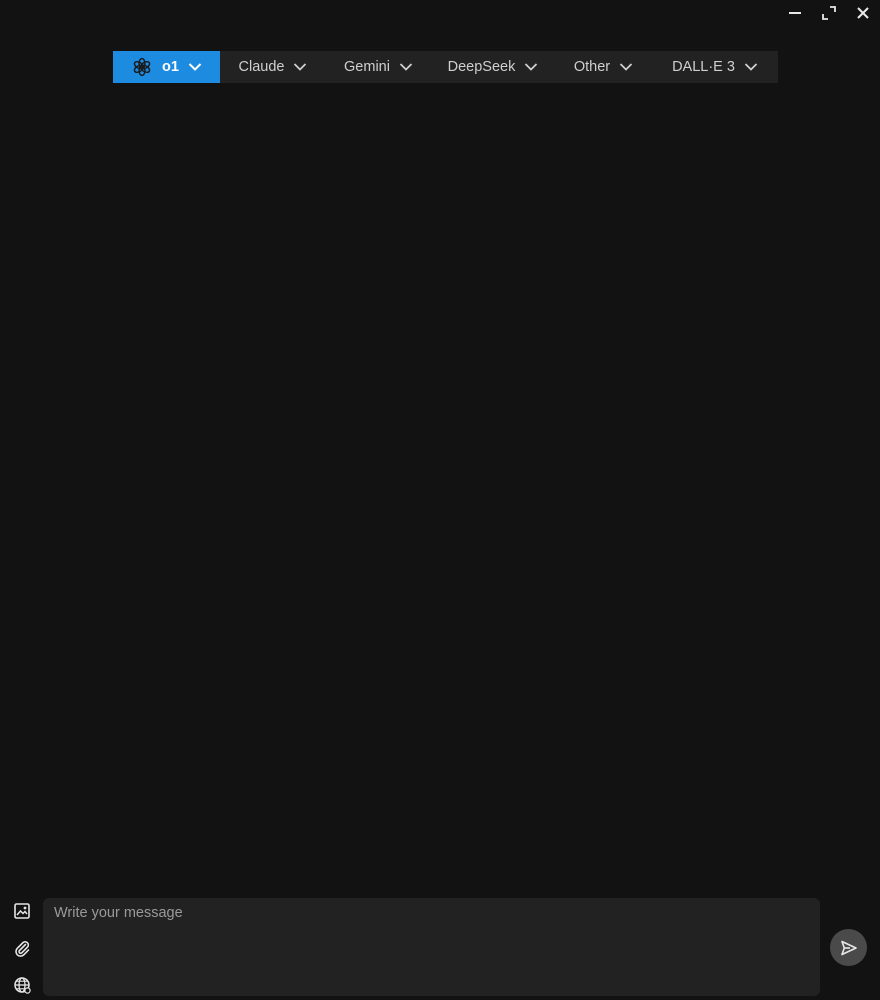 This screenshot has height=1000, width=880. Describe the element at coordinates (142, 67) in the screenshot. I see `openai-logo-icon` at that location.